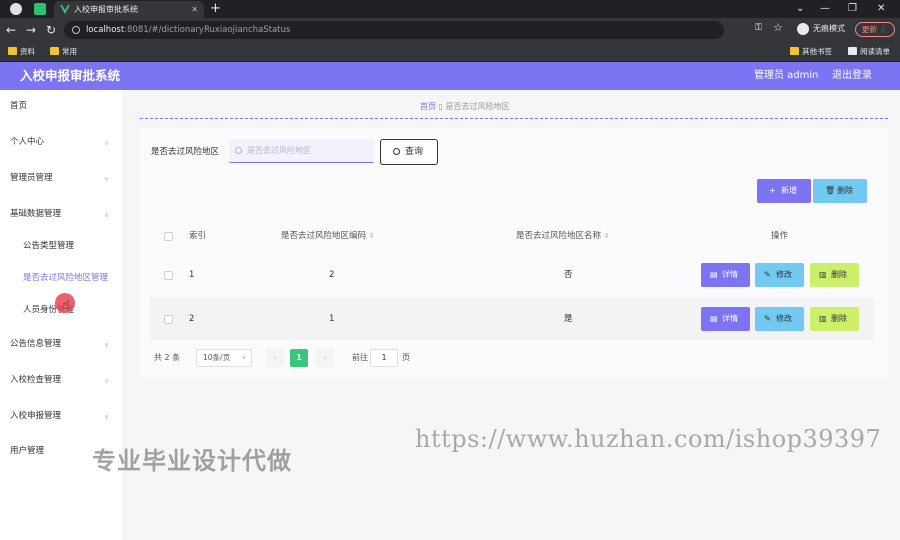 Image resolution: width=900 pixels, height=540 pixels. Describe the element at coordinates (428, 106) in the screenshot. I see `breadcrumb-home: 首页` at that location.